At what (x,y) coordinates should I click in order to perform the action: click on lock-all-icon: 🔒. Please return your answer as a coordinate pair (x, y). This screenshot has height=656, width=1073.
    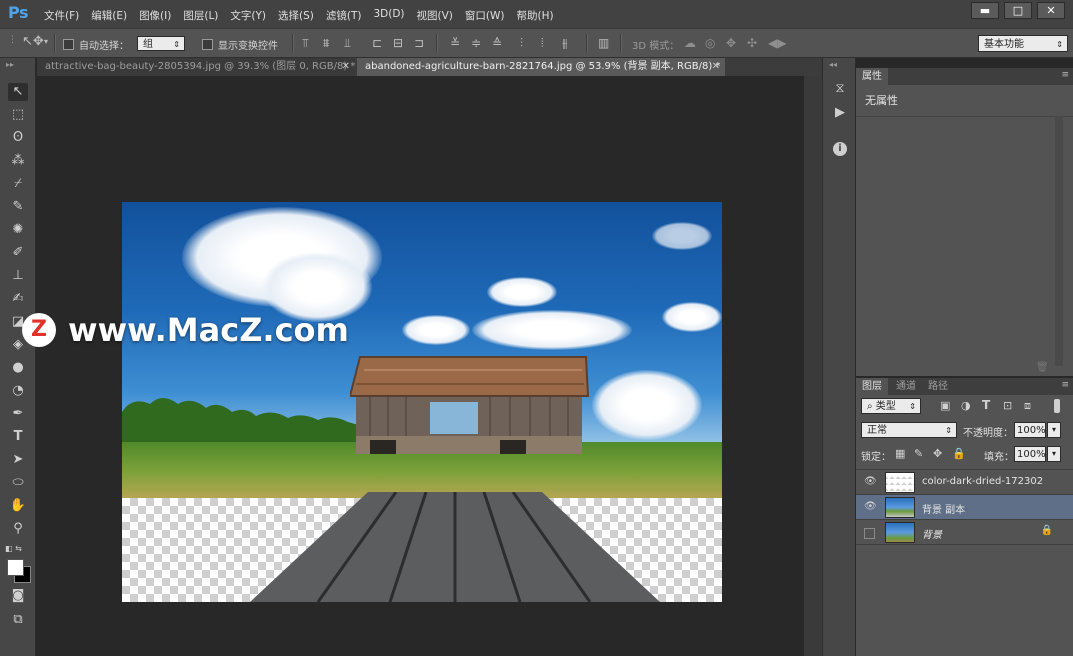
    Looking at the image, I should click on (959, 453).